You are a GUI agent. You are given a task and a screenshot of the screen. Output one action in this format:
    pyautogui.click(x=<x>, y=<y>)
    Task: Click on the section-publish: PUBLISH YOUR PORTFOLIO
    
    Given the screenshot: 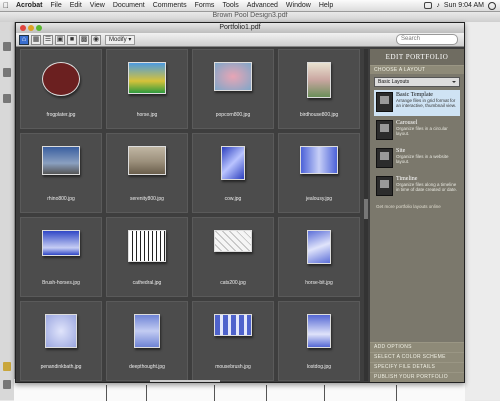 What is the action you would take?
    pyautogui.click(x=417, y=377)
    